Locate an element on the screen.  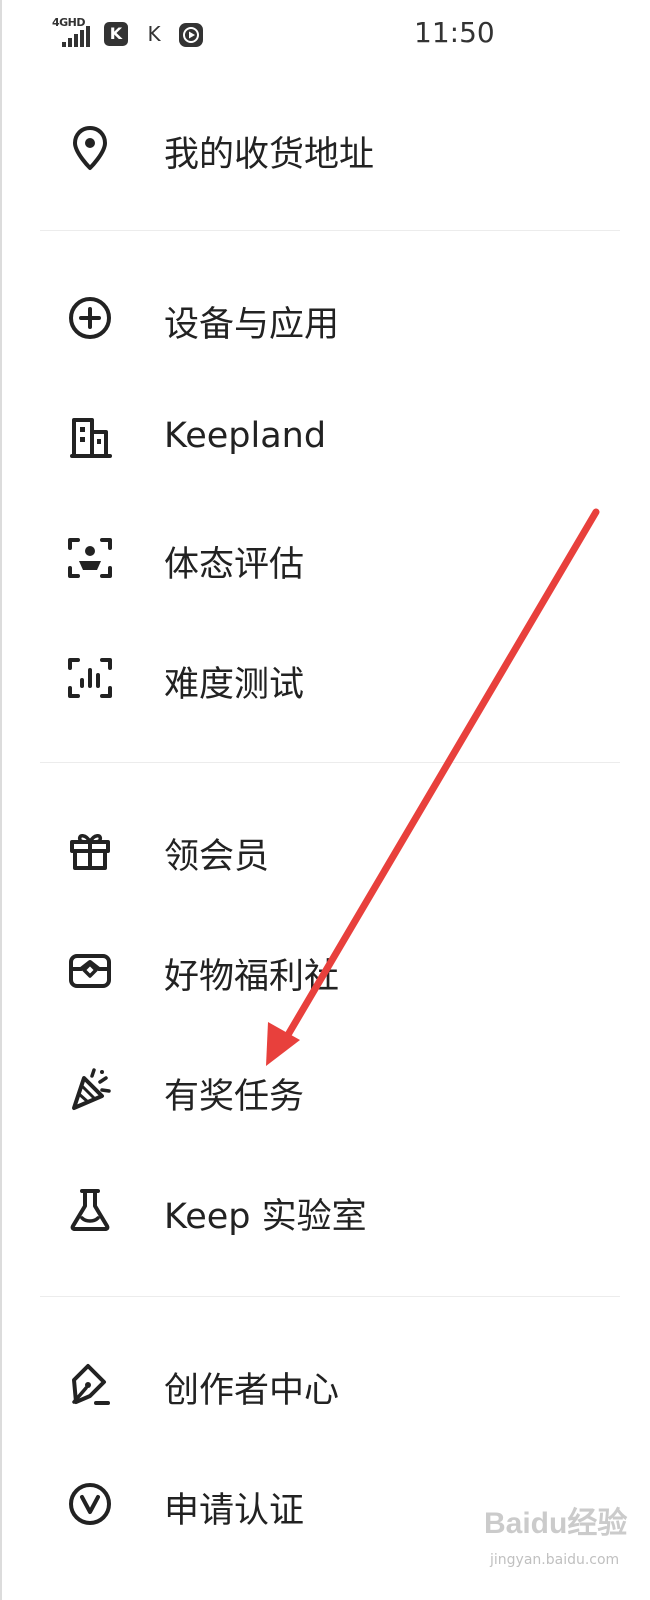
menu-item-difficulty-test: 难度测试 is located at coordinates (325, 678).